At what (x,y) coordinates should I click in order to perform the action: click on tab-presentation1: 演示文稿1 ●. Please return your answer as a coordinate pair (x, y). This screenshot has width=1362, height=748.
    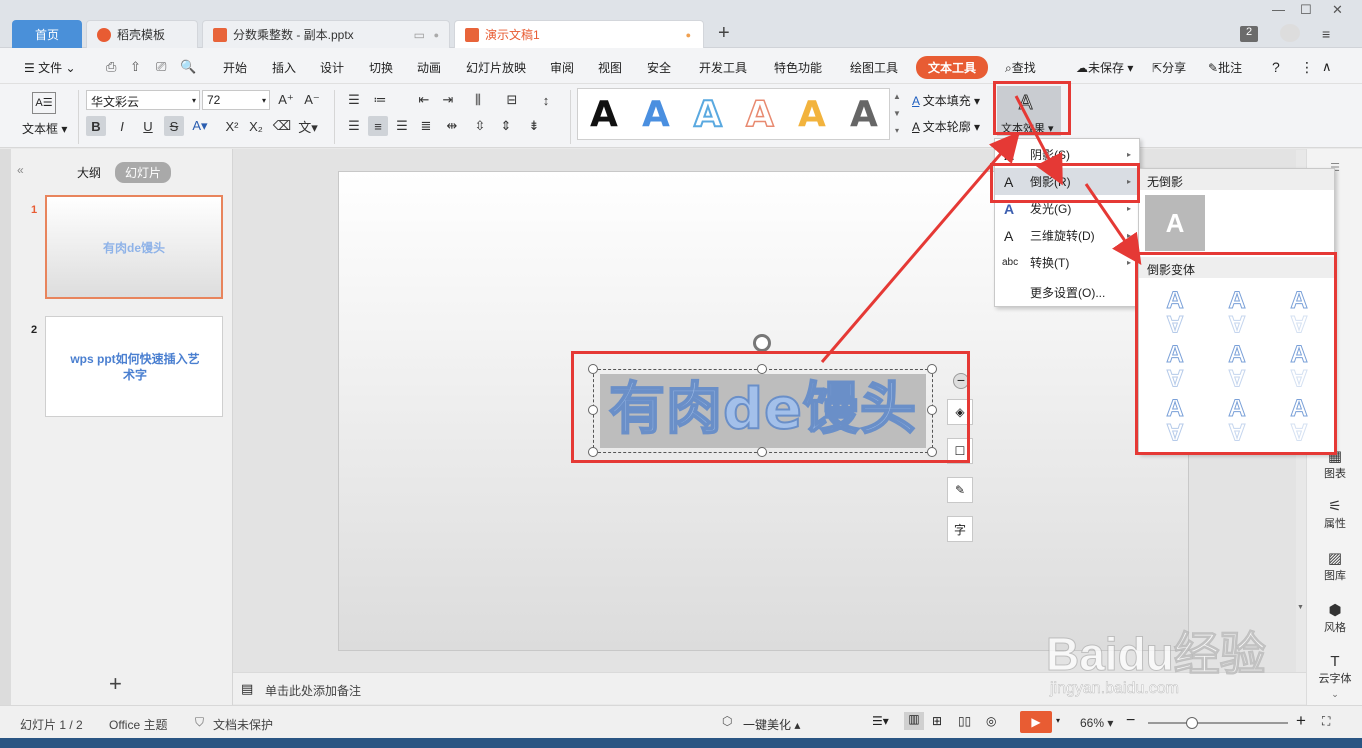
    Looking at the image, I should click on (579, 34).